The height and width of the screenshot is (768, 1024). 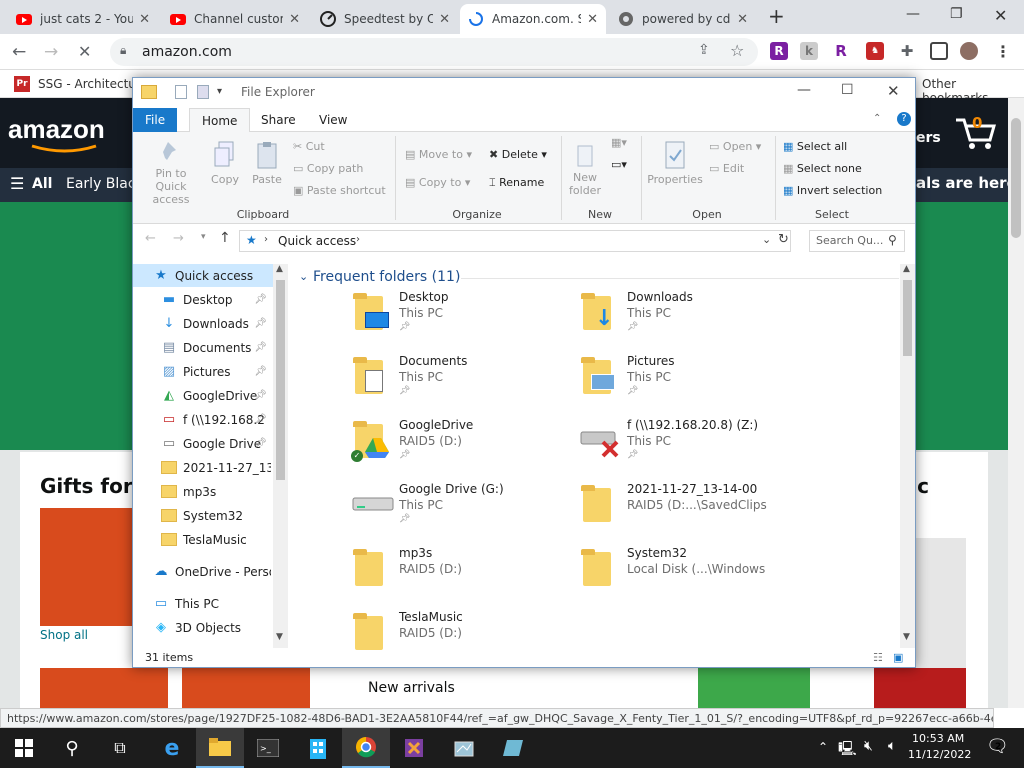 I want to click on tab-home: Home, so click(x=220, y=120).